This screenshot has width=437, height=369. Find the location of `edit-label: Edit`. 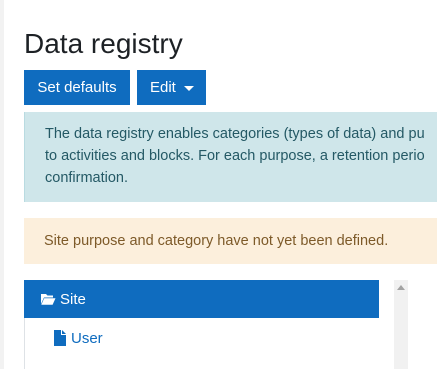

edit-label: Edit is located at coordinates (163, 87).